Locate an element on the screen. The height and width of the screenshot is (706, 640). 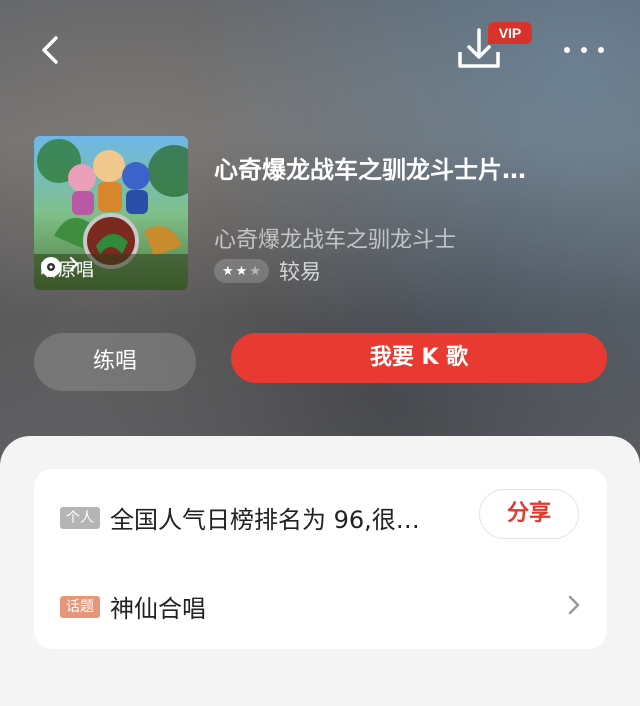
sing-karaoke-button: 我要 K 歌 is located at coordinates (419, 358).